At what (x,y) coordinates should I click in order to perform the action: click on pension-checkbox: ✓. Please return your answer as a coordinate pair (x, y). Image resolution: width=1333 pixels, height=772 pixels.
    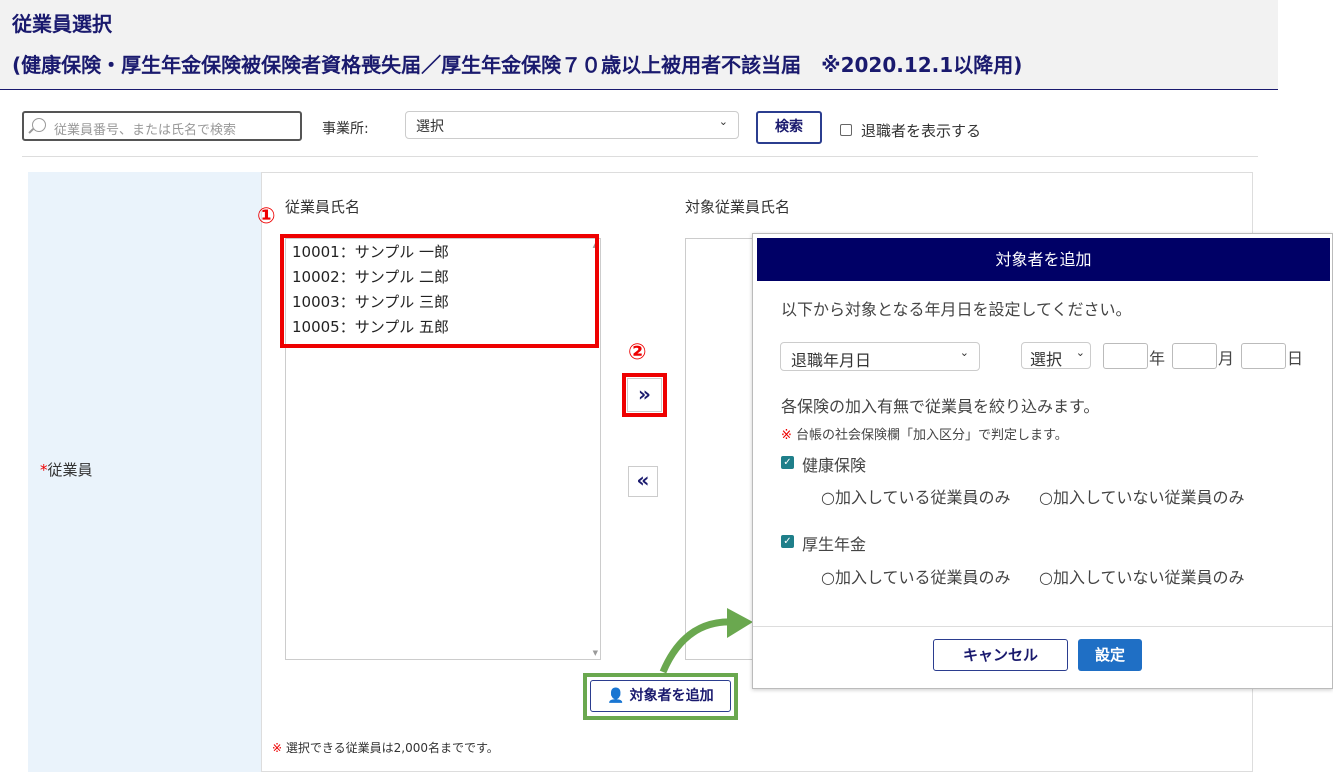
    Looking at the image, I should click on (787, 541).